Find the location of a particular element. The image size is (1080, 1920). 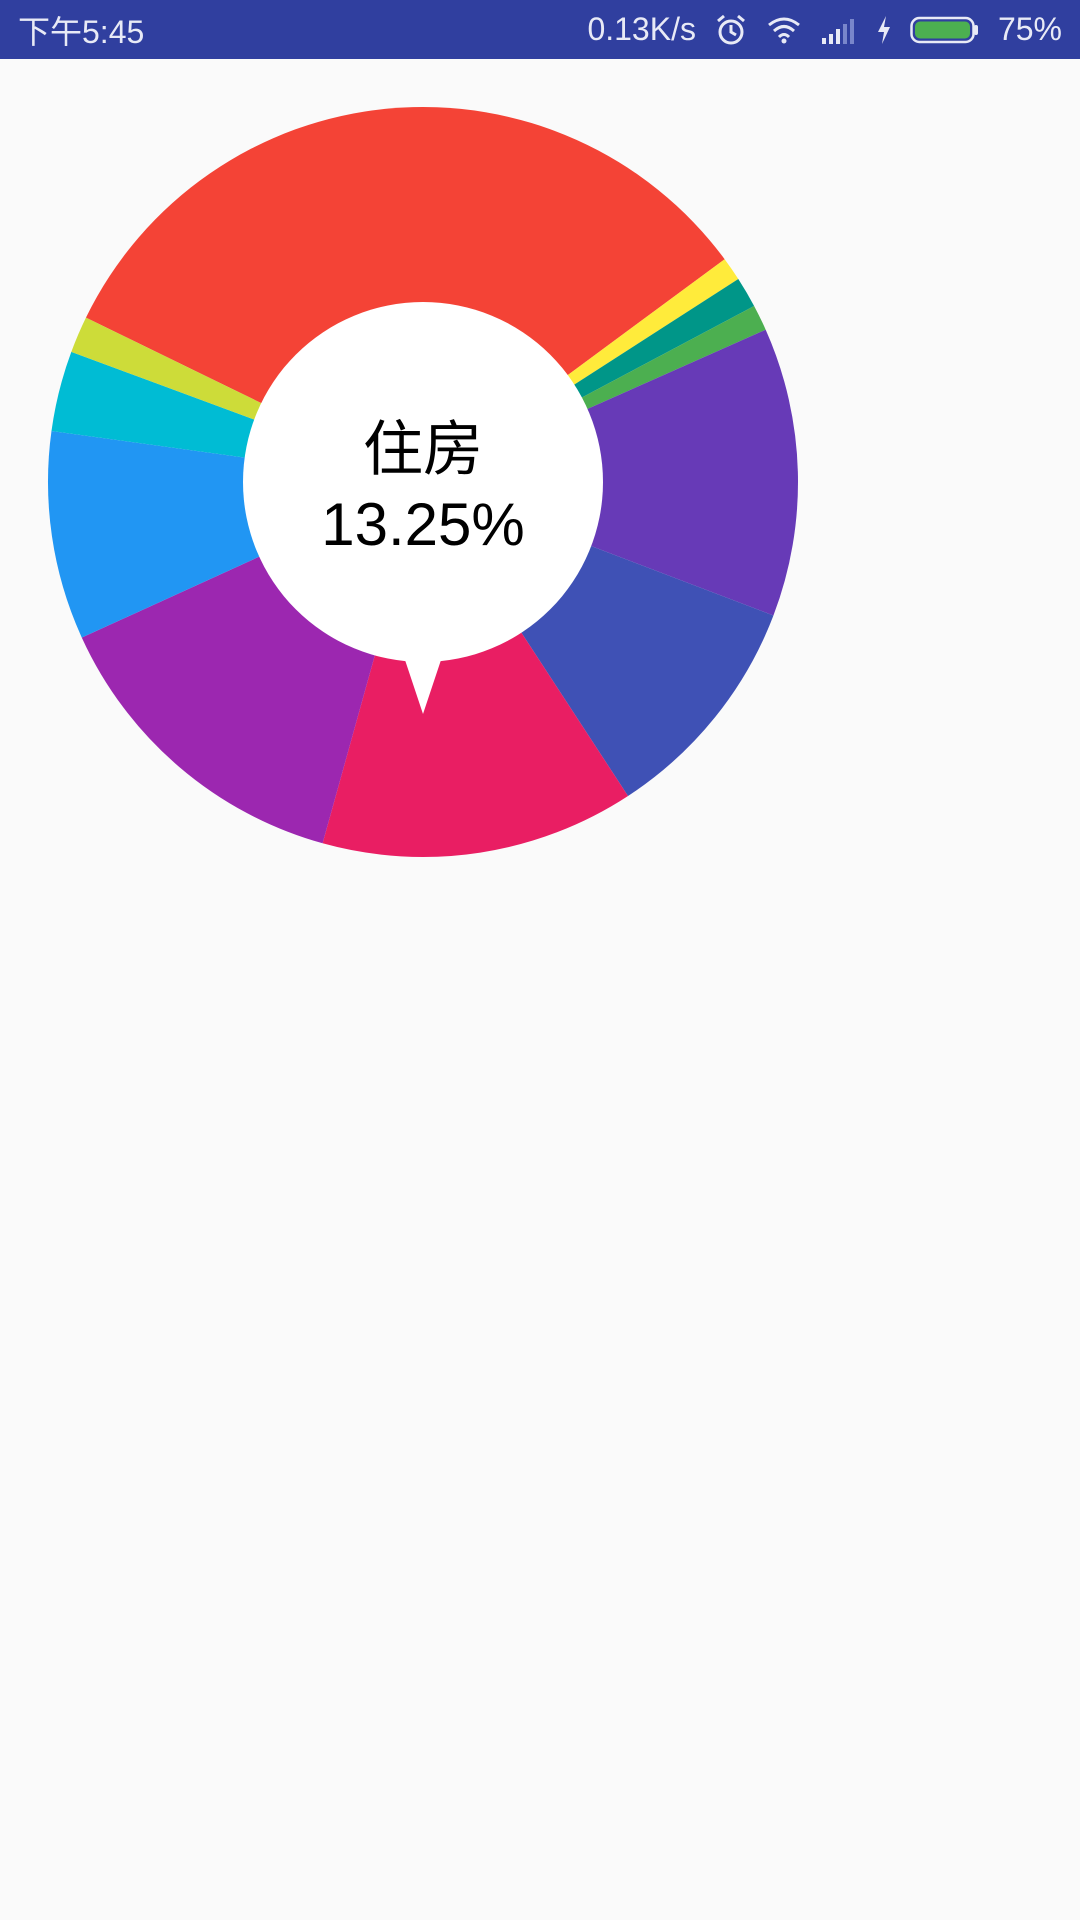

charging-icon is located at coordinates (884, 30).